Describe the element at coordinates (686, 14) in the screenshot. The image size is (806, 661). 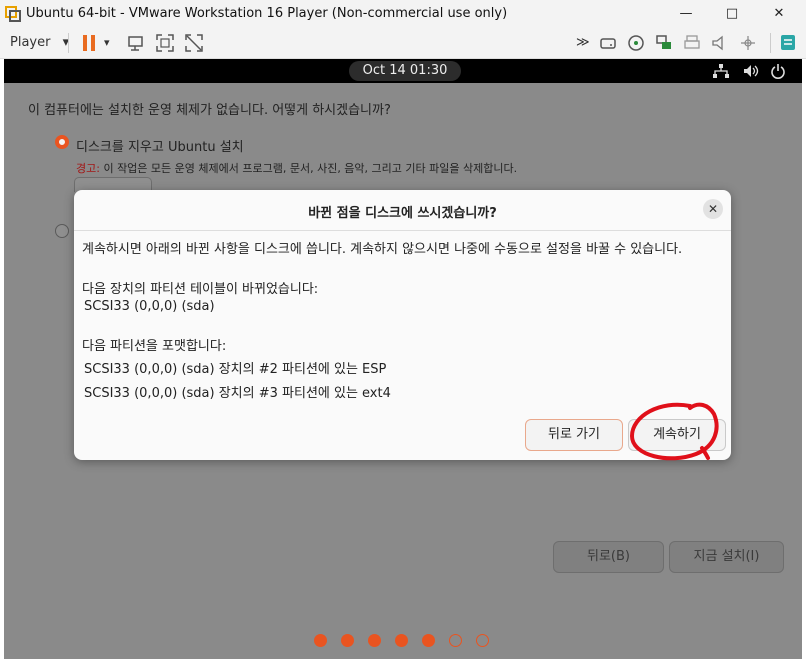
I see `minimize-button: —` at that location.